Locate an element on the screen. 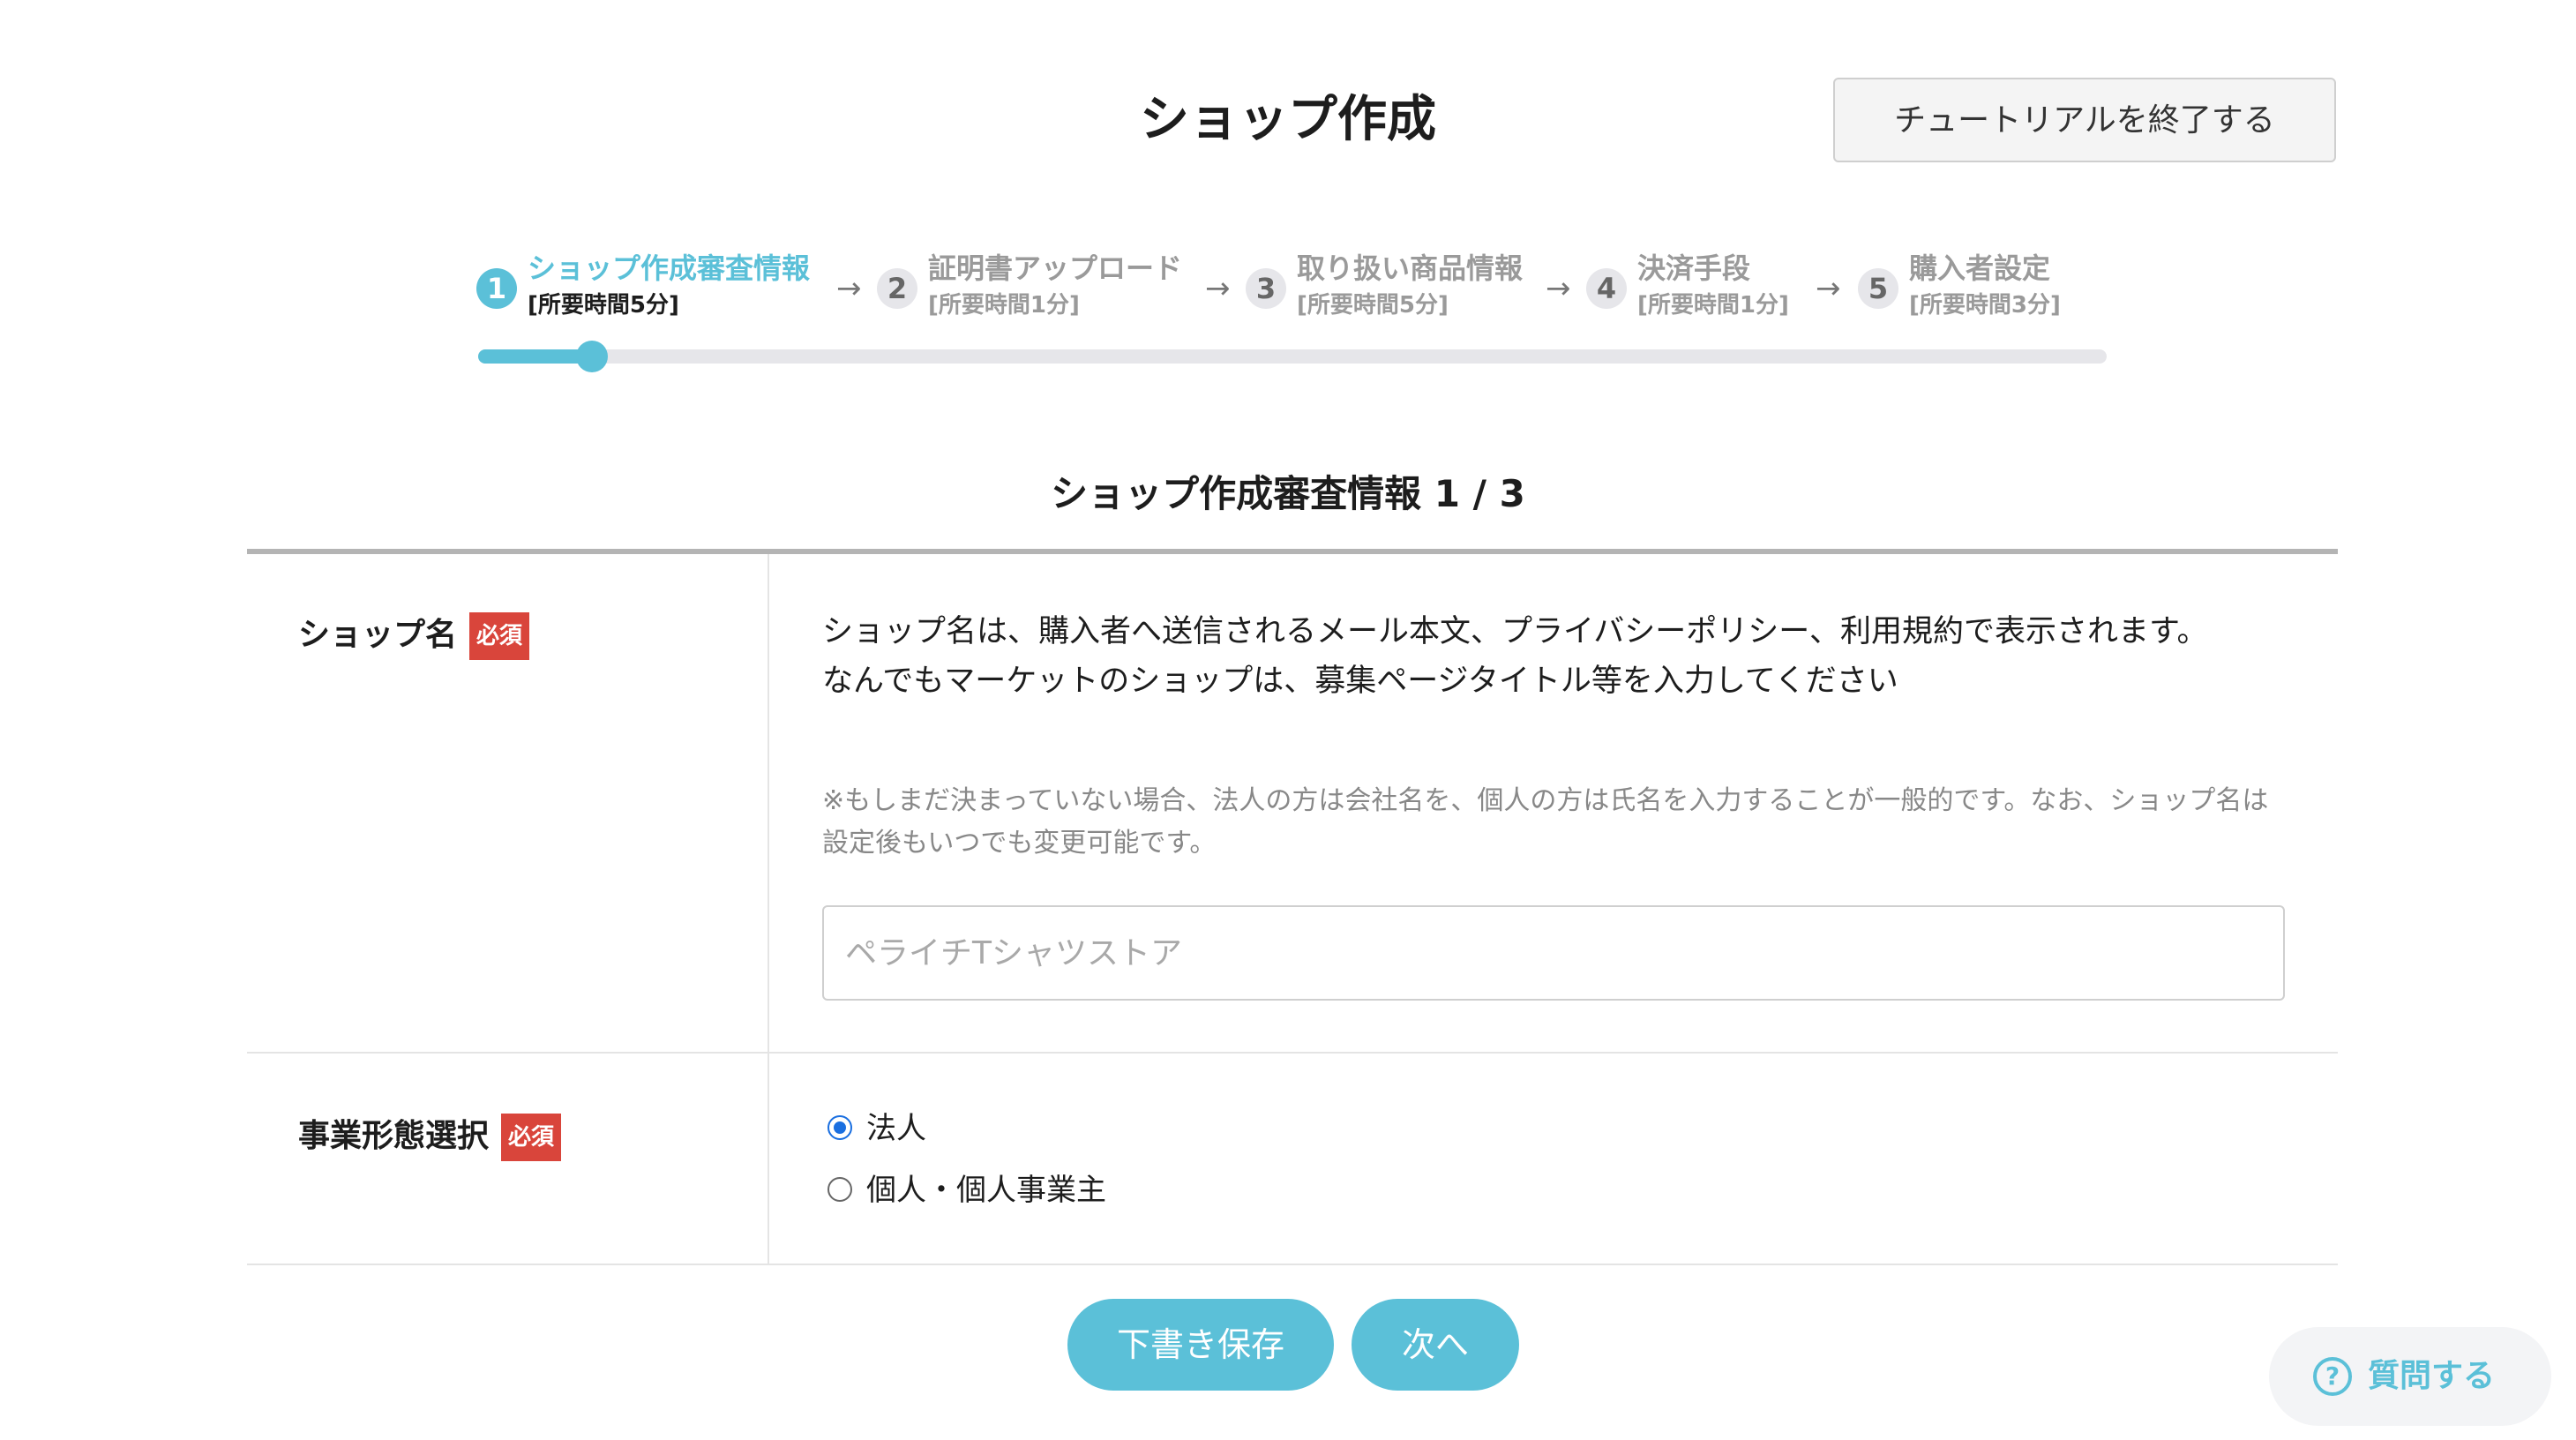  business-type-label: 事業形態選択 必須 is located at coordinates (430, 1136).